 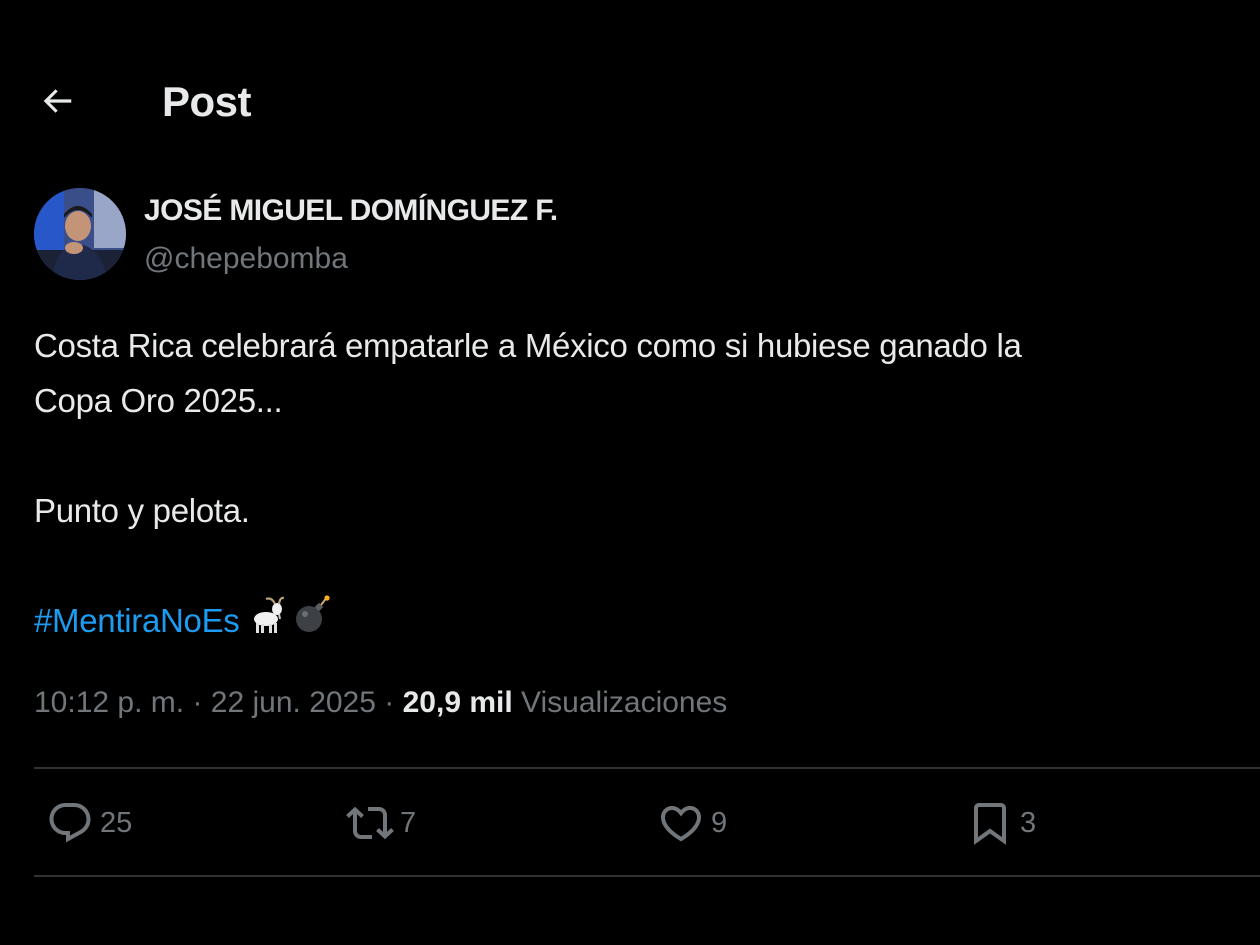 What do you see at coordinates (116, 822) in the screenshot?
I see `reply-count: 25` at bounding box center [116, 822].